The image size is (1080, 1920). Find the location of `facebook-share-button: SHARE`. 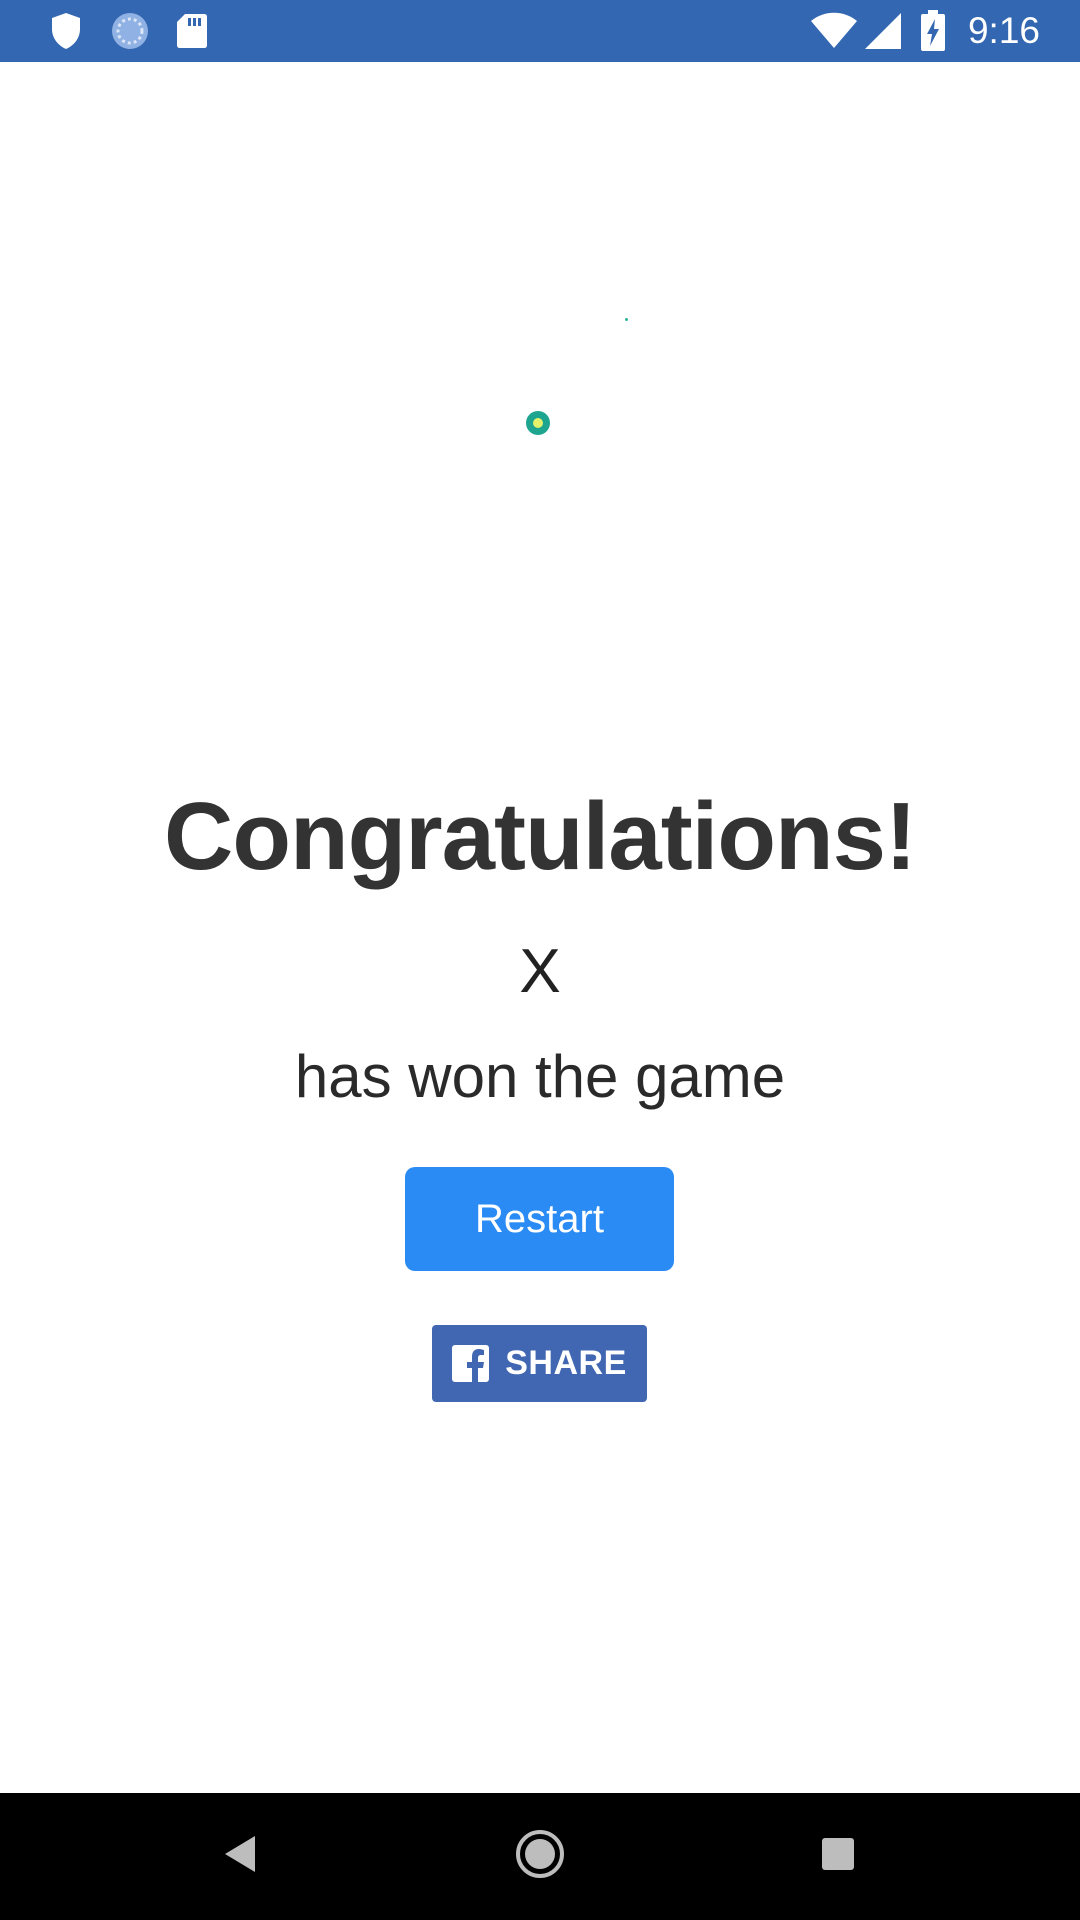

facebook-share-button: SHARE is located at coordinates (539, 1363).